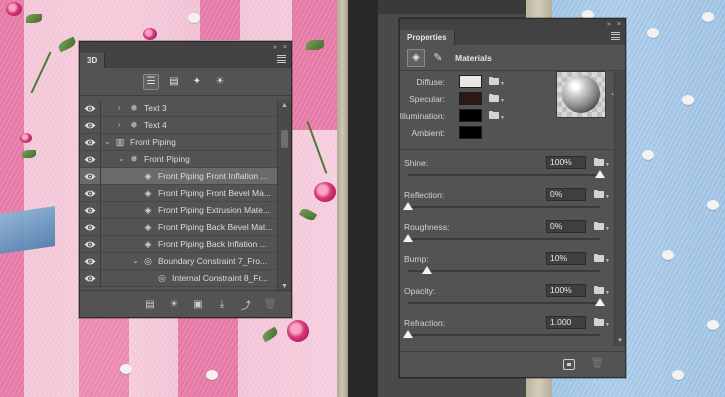 The height and width of the screenshot is (397, 725). Describe the element at coordinates (427, 37) in the screenshot. I see `tab-properties: Properties` at that location.